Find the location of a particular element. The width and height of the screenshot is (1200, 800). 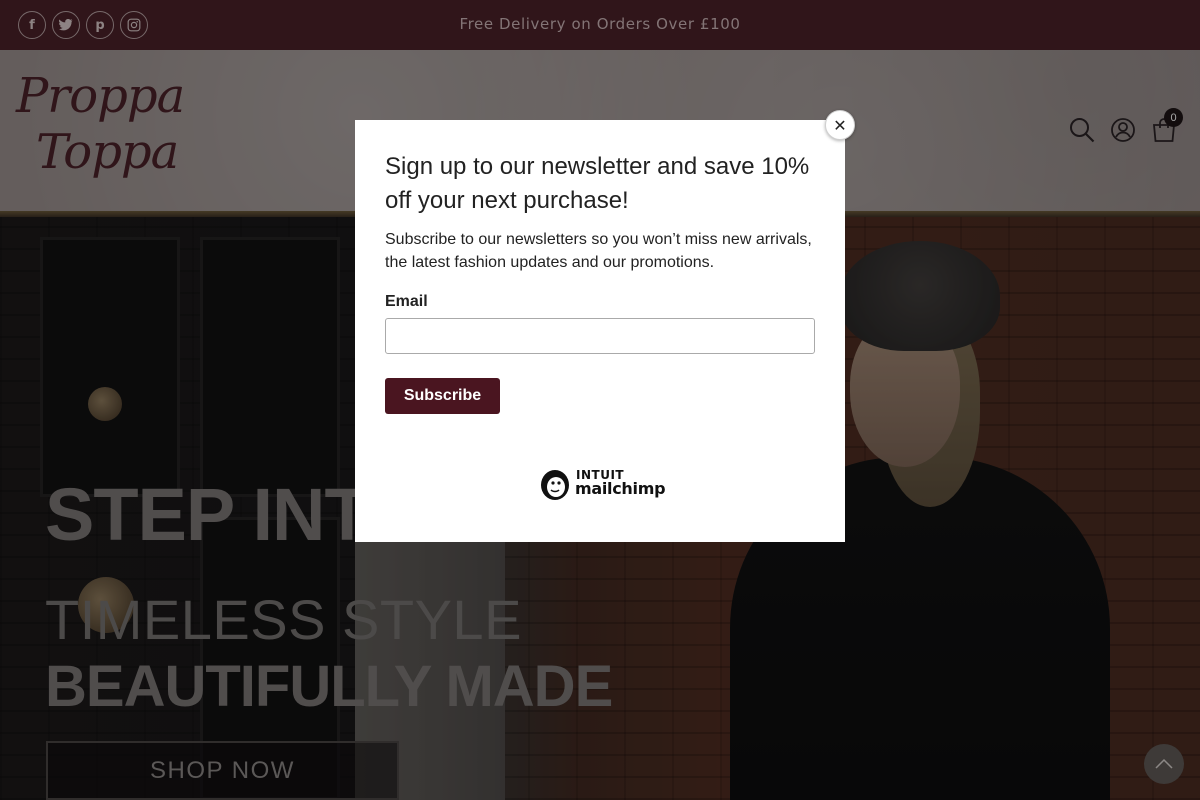

mailchimp-icon is located at coordinates (555, 485).